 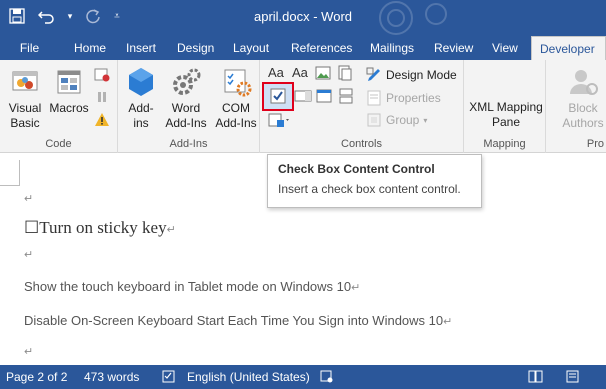 I want to click on tab-insert: Insert, so click(x=141, y=48).